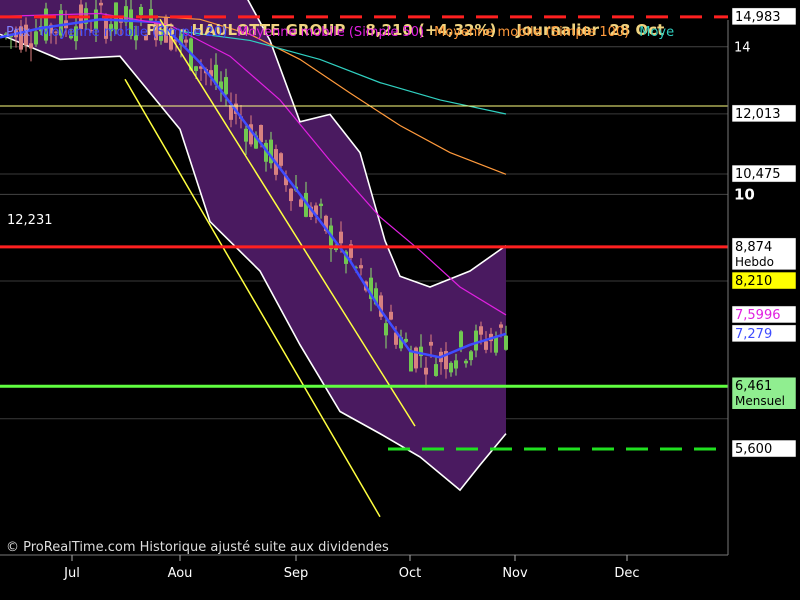 This screenshot has width=800, height=600. I want to click on x-tick-label: Oct, so click(410, 573).